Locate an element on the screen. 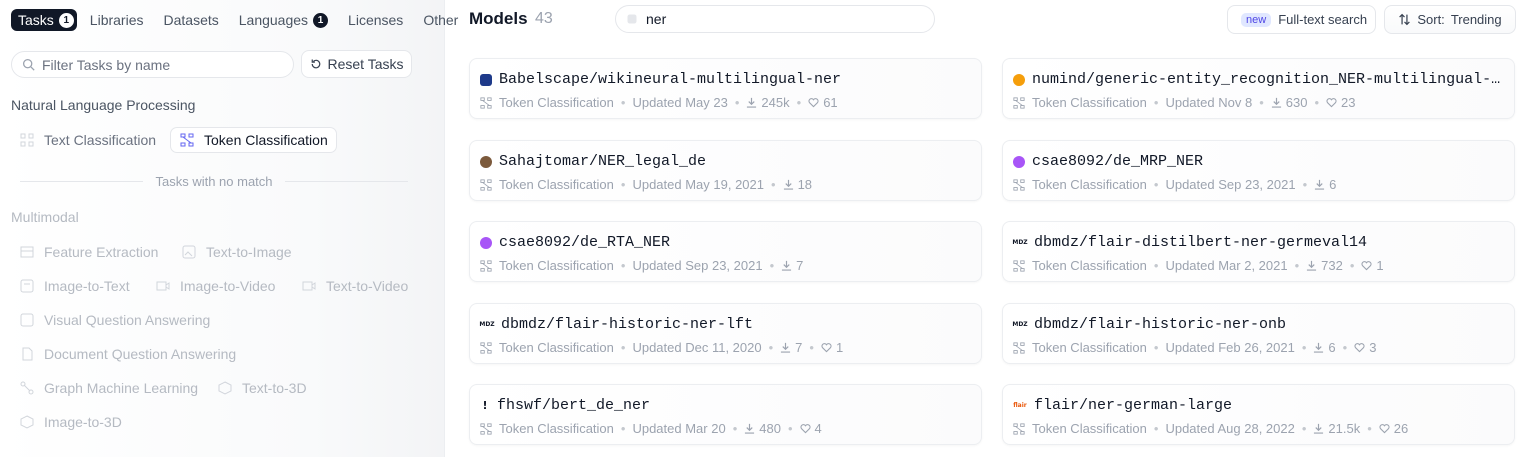  model-name: Babelscape/wikineural-multilingual-ner is located at coordinates (670, 79).